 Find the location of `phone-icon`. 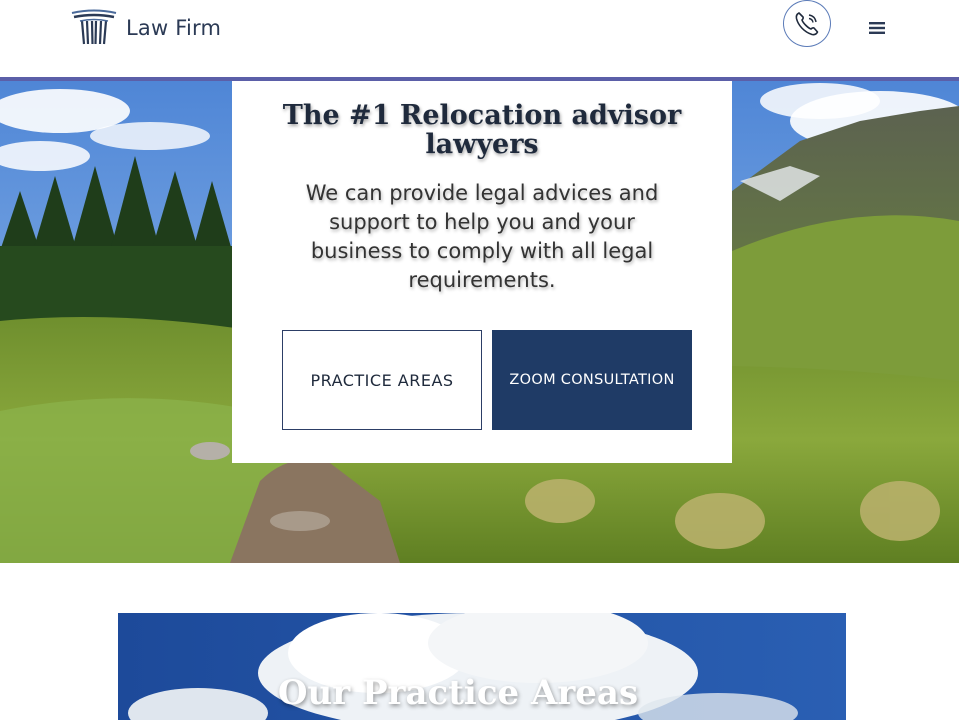

phone-icon is located at coordinates (807, 23).